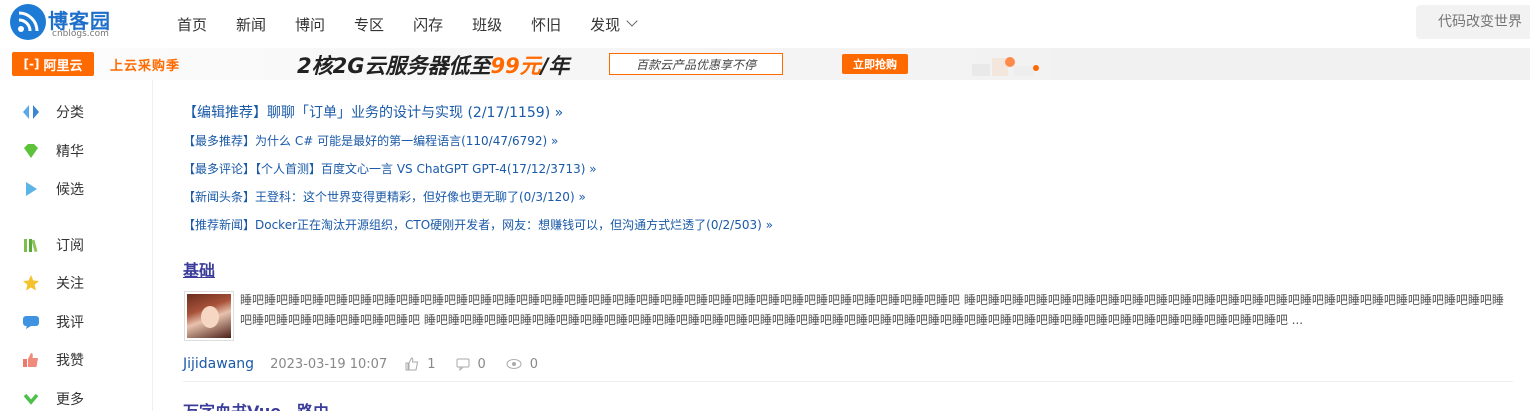 The width and height of the screenshot is (1530, 411). I want to click on eye-icon, so click(514, 364).